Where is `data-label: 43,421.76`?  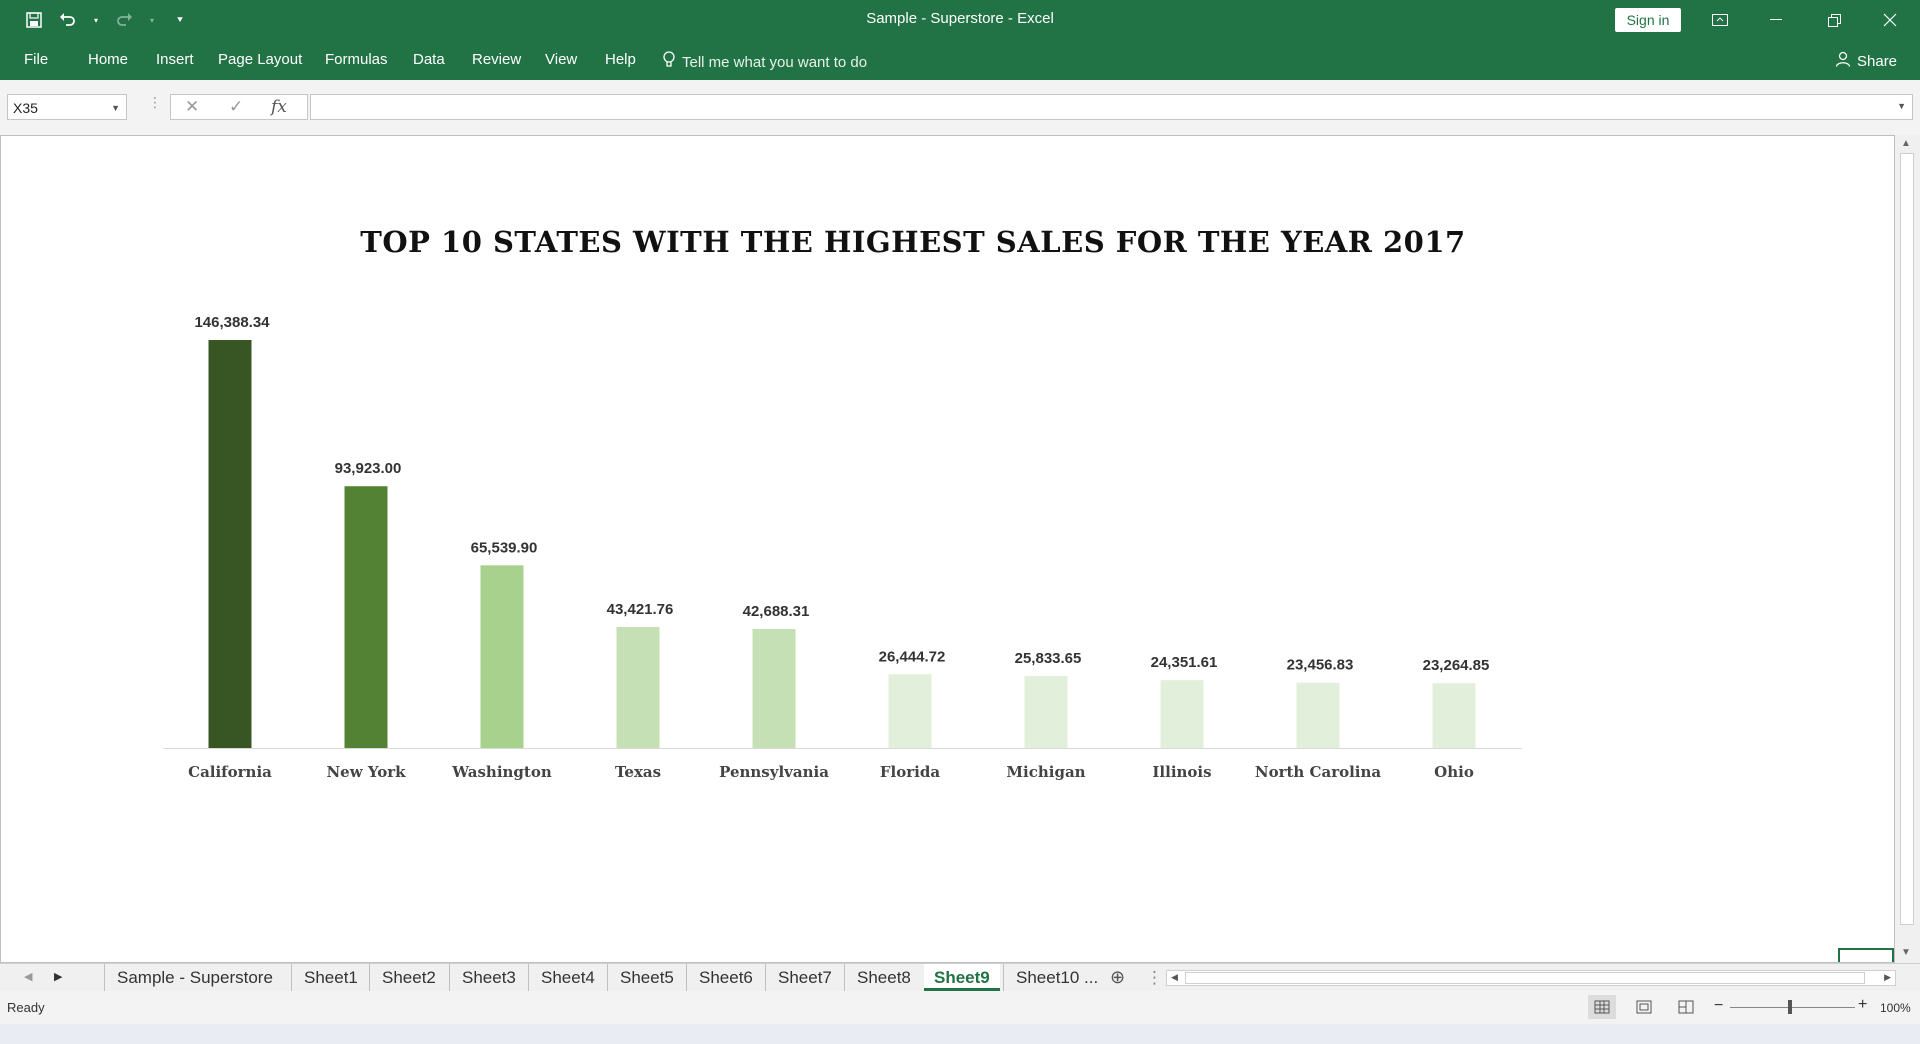 data-label: 43,421.76 is located at coordinates (640, 609).